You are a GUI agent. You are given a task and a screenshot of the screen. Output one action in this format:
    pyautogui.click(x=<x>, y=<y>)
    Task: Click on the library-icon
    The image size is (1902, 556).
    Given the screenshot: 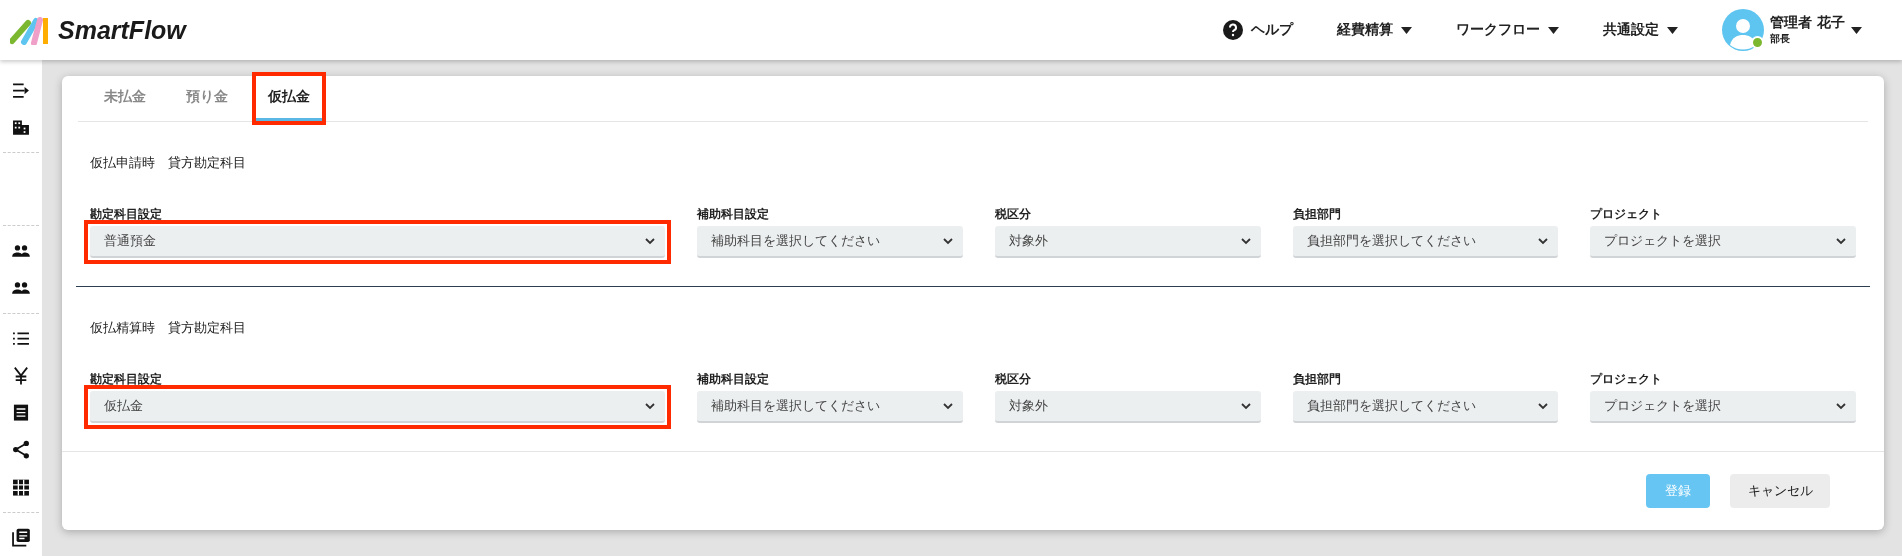 What is the action you would take?
    pyautogui.click(x=21, y=537)
    